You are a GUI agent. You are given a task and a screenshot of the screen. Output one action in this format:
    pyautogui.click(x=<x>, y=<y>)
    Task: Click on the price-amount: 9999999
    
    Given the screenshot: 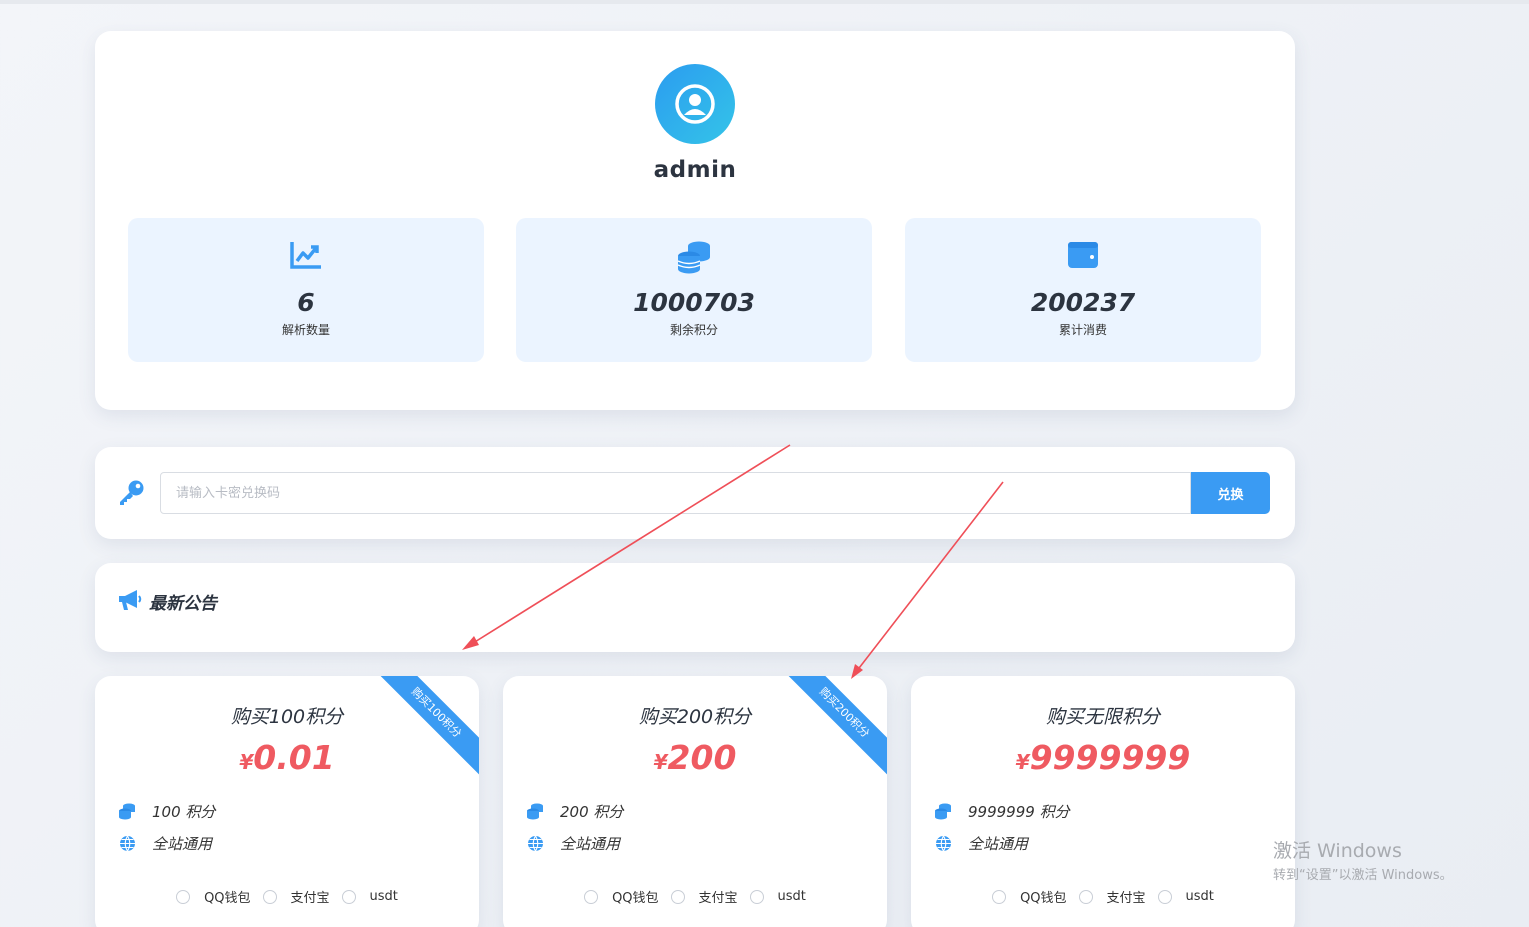 What is the action you would take?
    pyautogui.click(x=1110, y=757)
    